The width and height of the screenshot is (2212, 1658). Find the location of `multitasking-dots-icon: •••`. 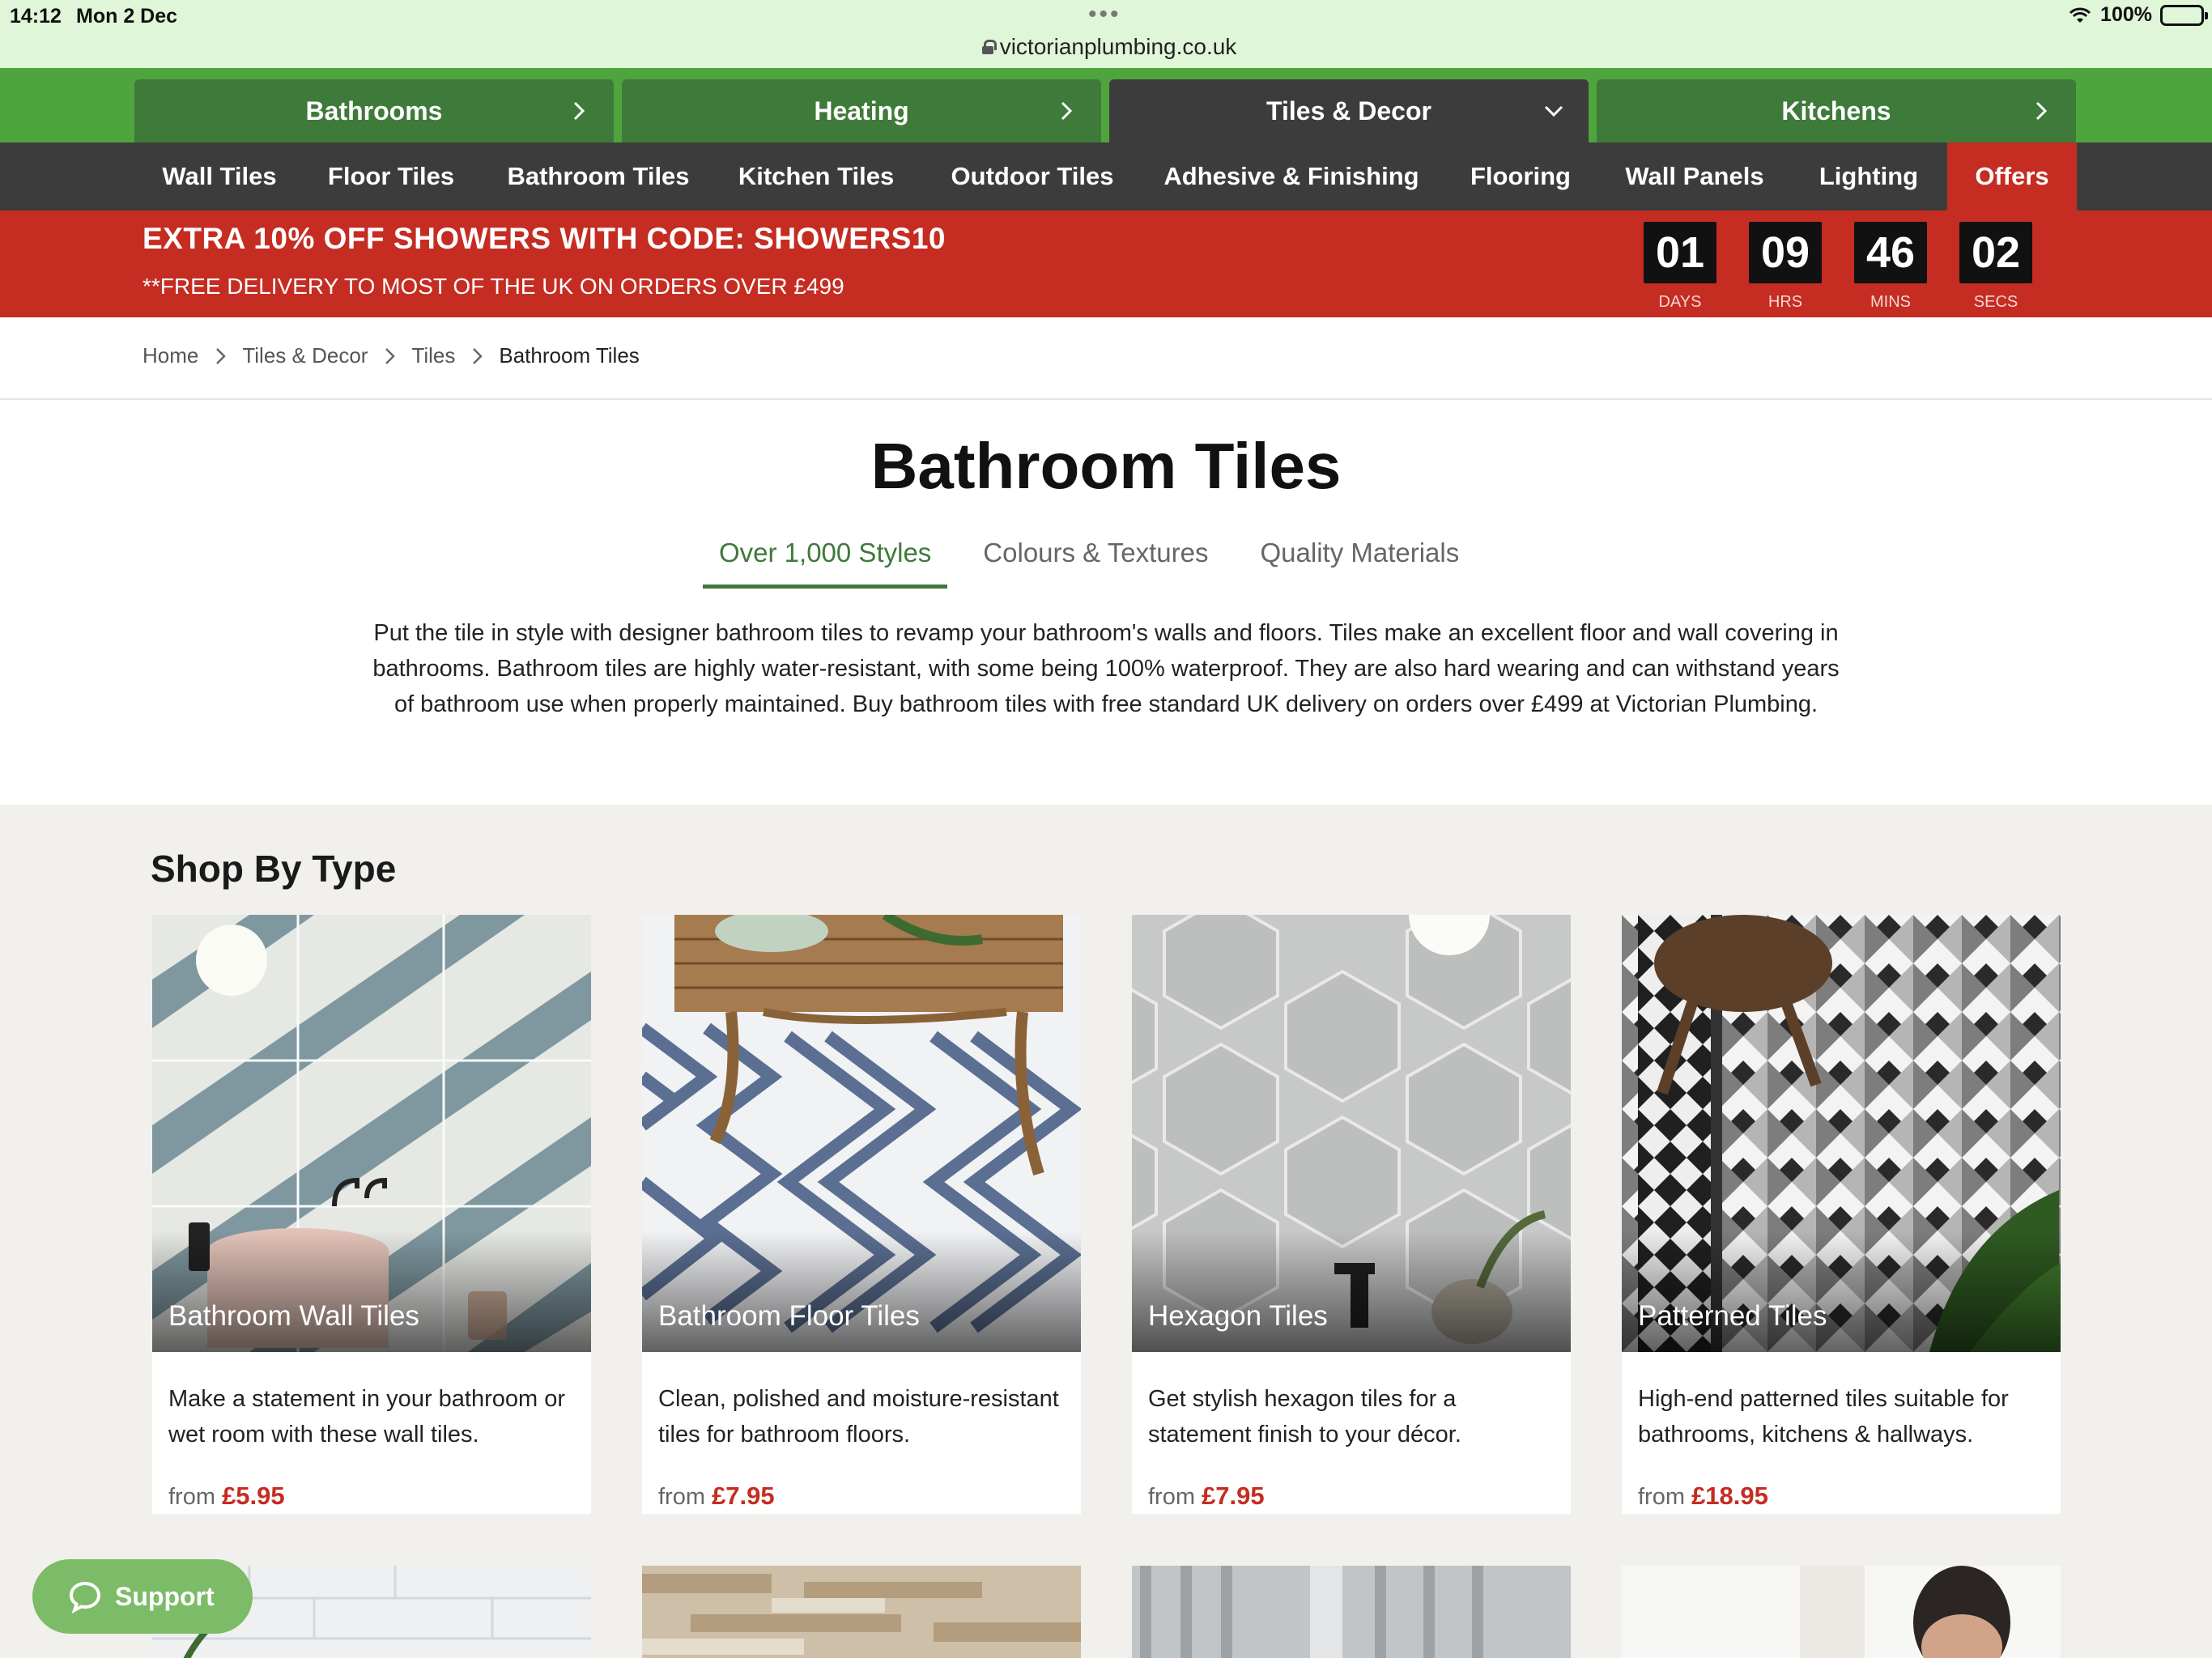

multitasking-dots-icon: ••• is located at coordinates (1104, 14).